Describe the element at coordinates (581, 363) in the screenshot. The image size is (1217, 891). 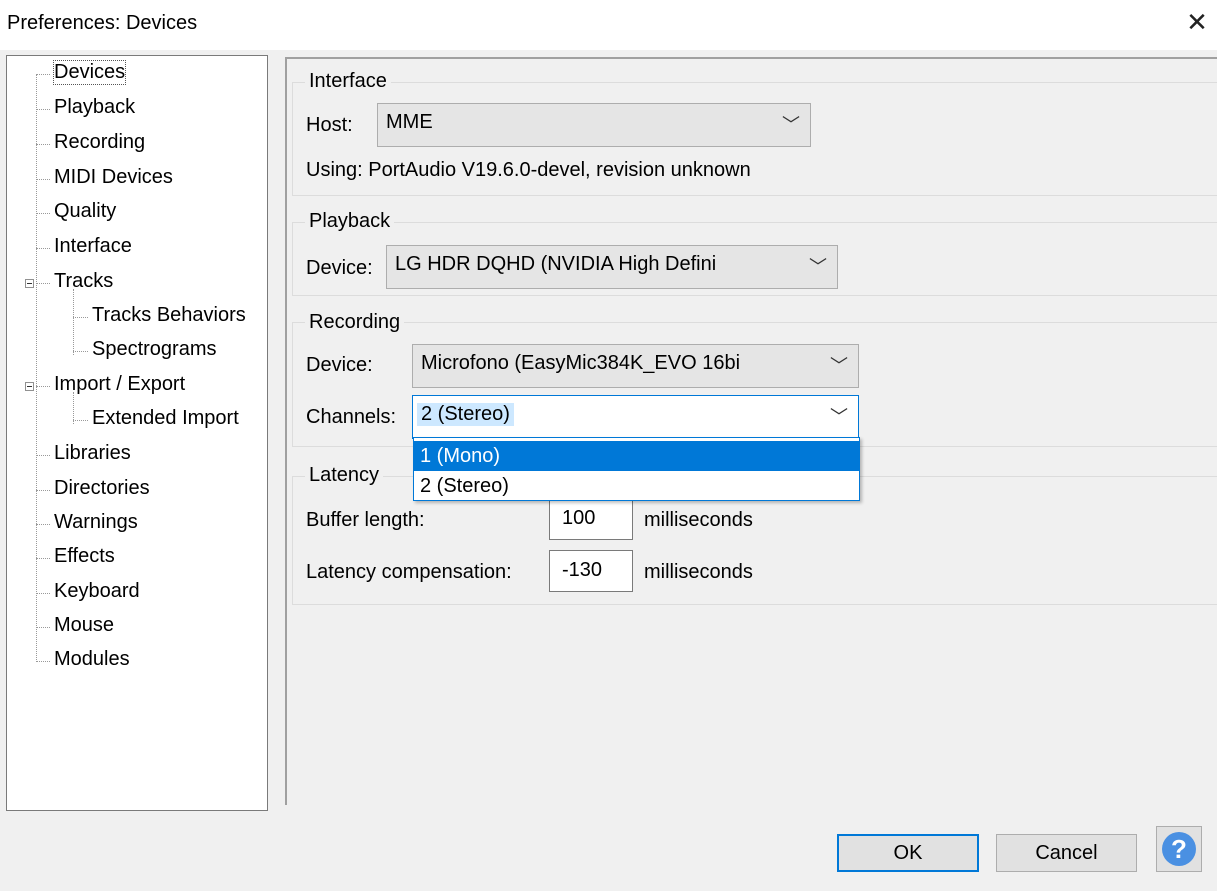
I see `recording-device-value: Microfono (EasyMic384K_EVO 16bi` at that location.